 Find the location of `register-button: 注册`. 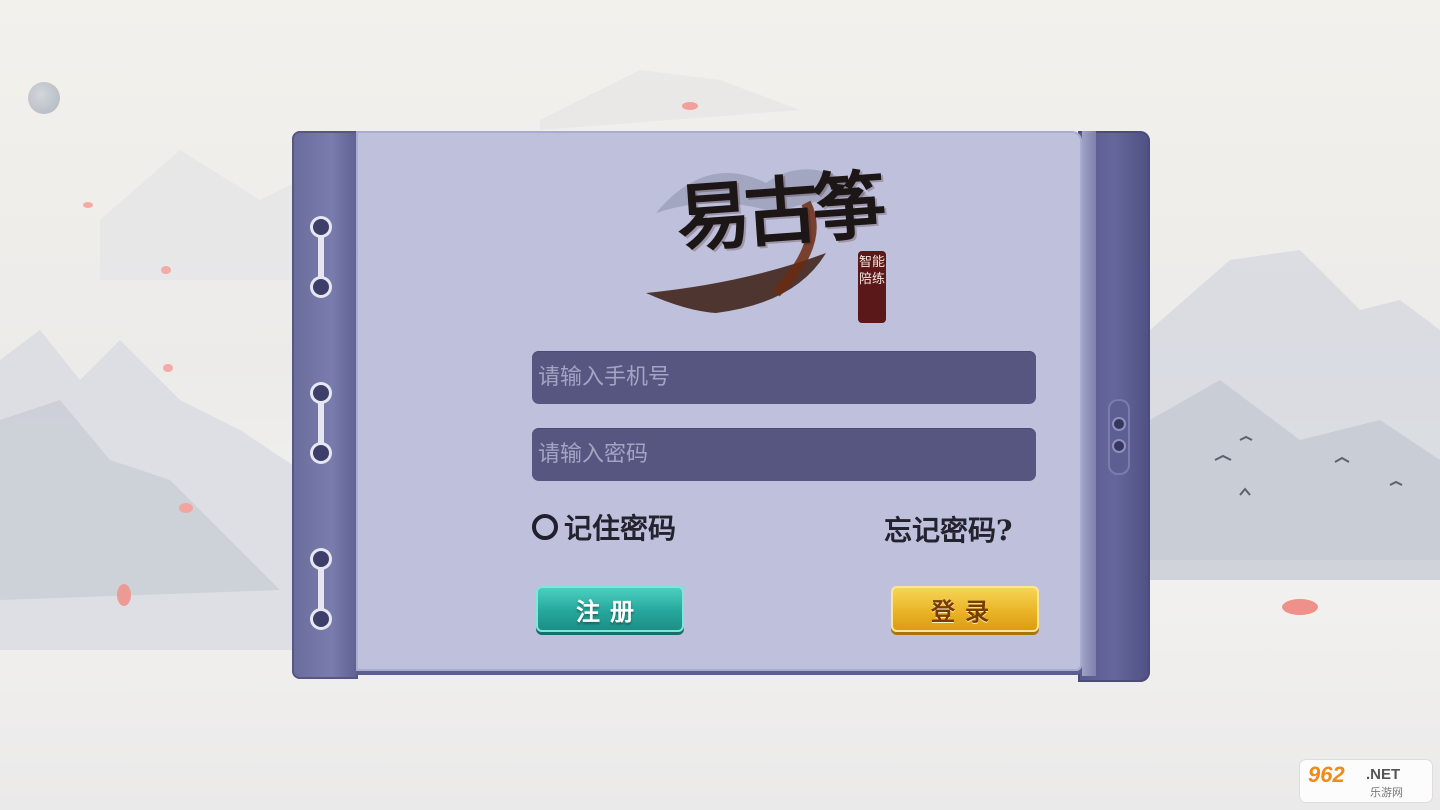

register-button: 注册 is located at coordinates (610, 609).